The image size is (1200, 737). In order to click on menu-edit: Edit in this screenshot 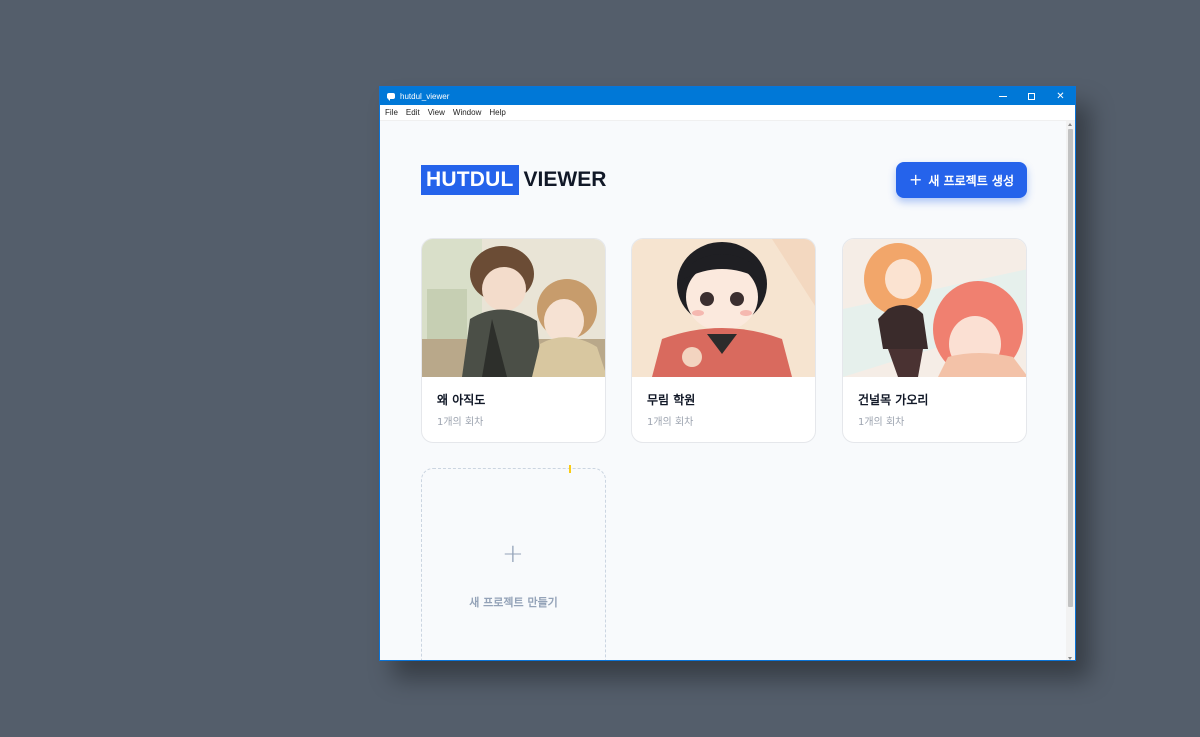, I will do `click(413, 112)`.